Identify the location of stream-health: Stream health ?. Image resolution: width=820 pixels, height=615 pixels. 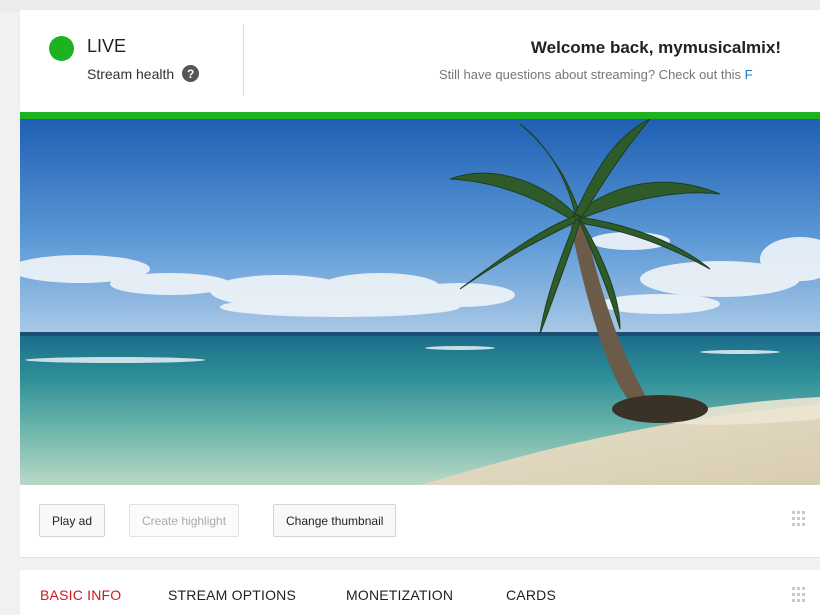
(143, 73).